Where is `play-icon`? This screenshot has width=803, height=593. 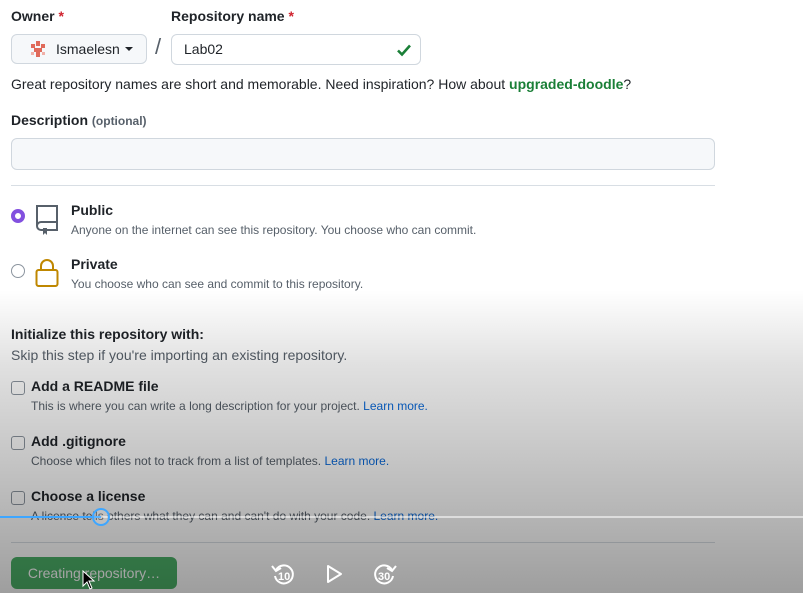
play-icon is located at coordinates (334, 574).